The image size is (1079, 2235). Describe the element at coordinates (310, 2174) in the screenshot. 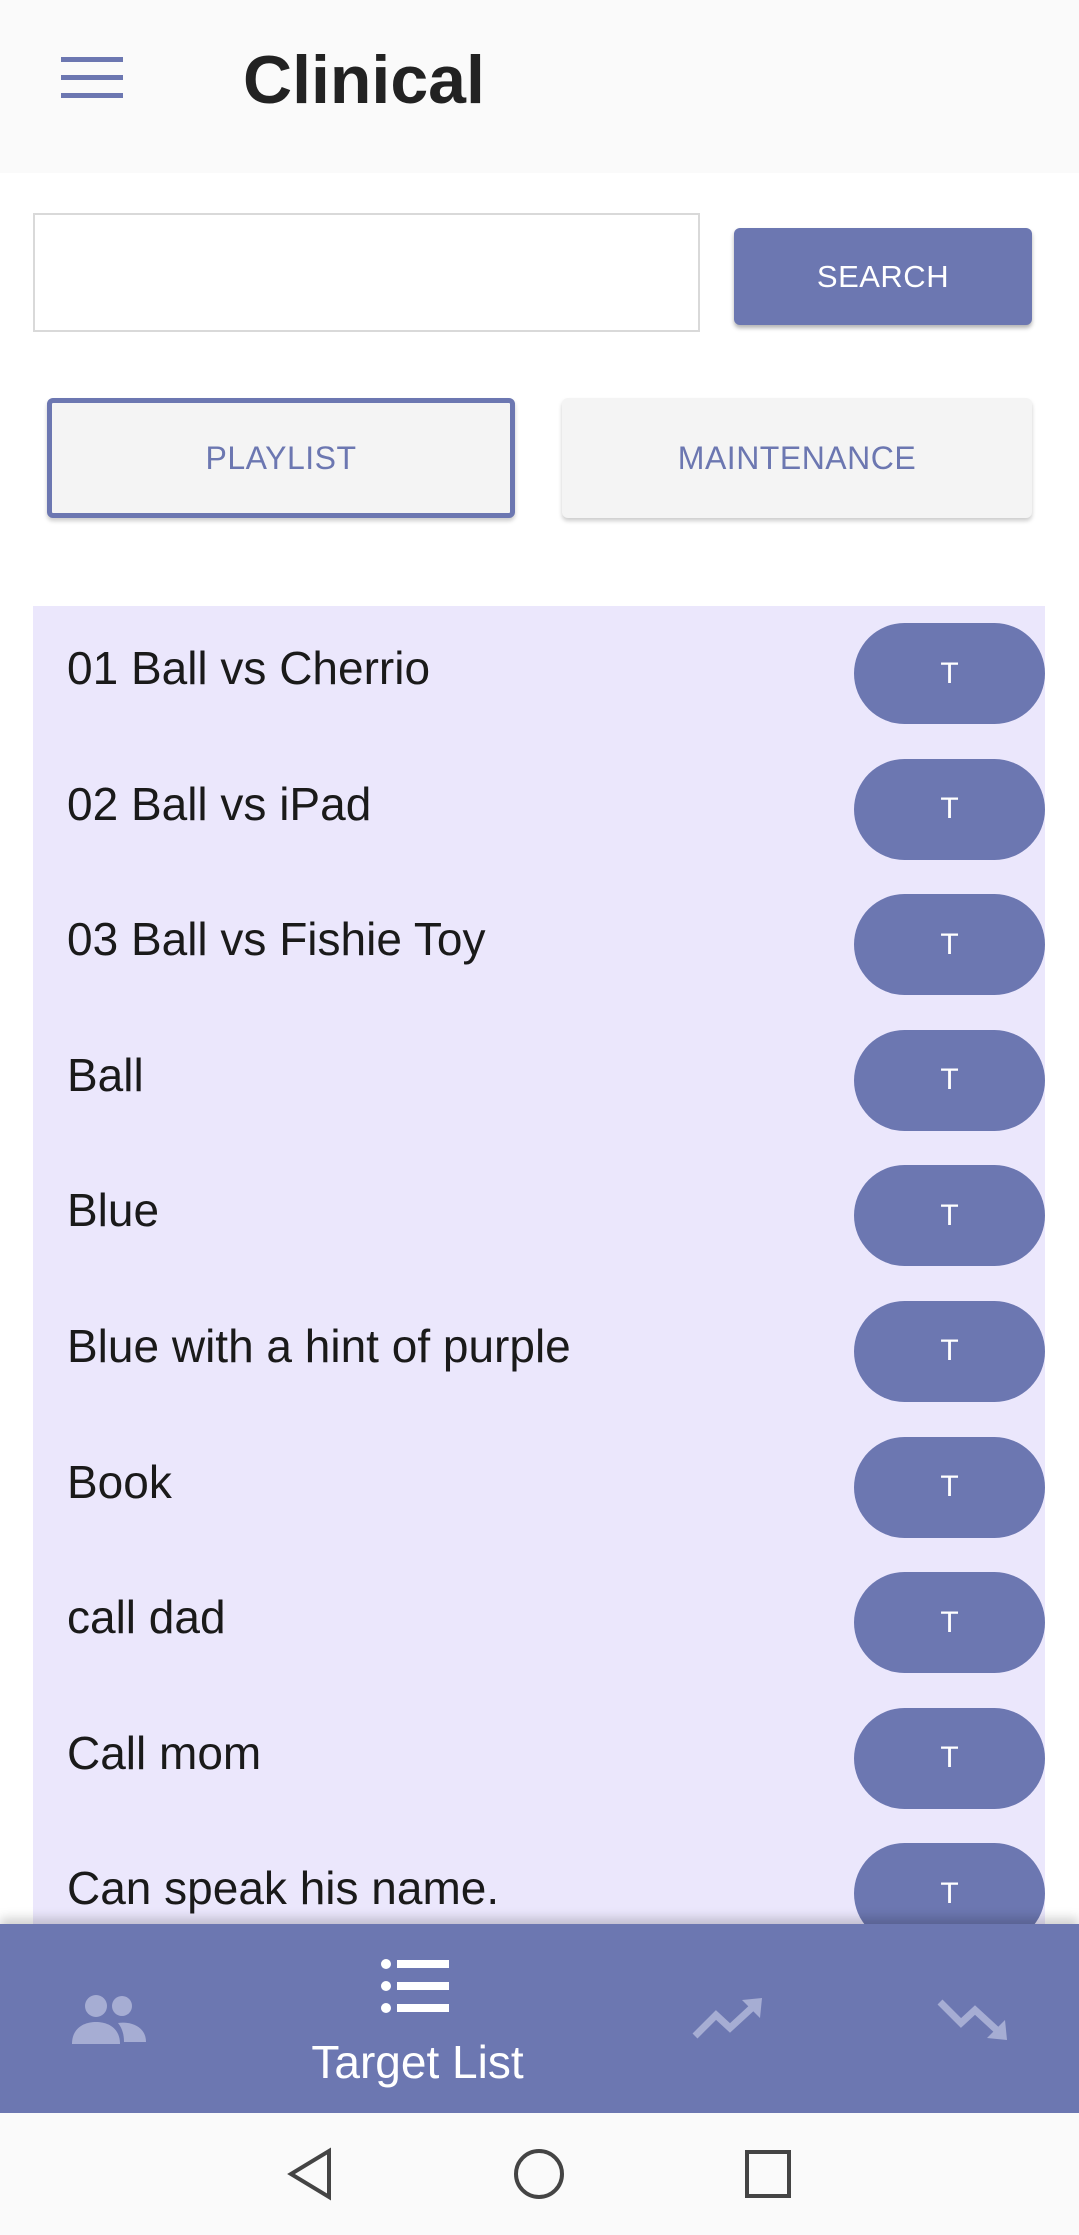

I see `back-icon` at that location.